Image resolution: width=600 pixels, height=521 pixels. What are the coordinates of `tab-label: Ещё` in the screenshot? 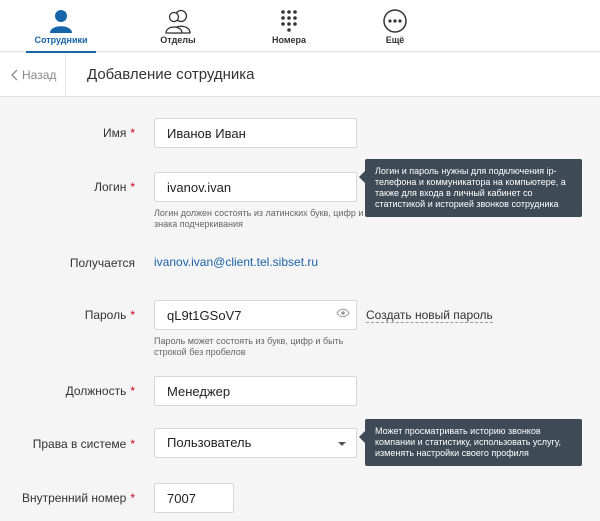 It's located at (395, 40).